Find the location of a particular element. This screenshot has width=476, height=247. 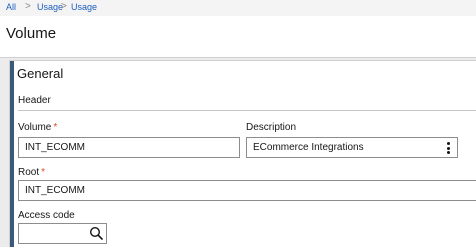

volume-value: INT_ECOMM is located at coordinates (55, 147).